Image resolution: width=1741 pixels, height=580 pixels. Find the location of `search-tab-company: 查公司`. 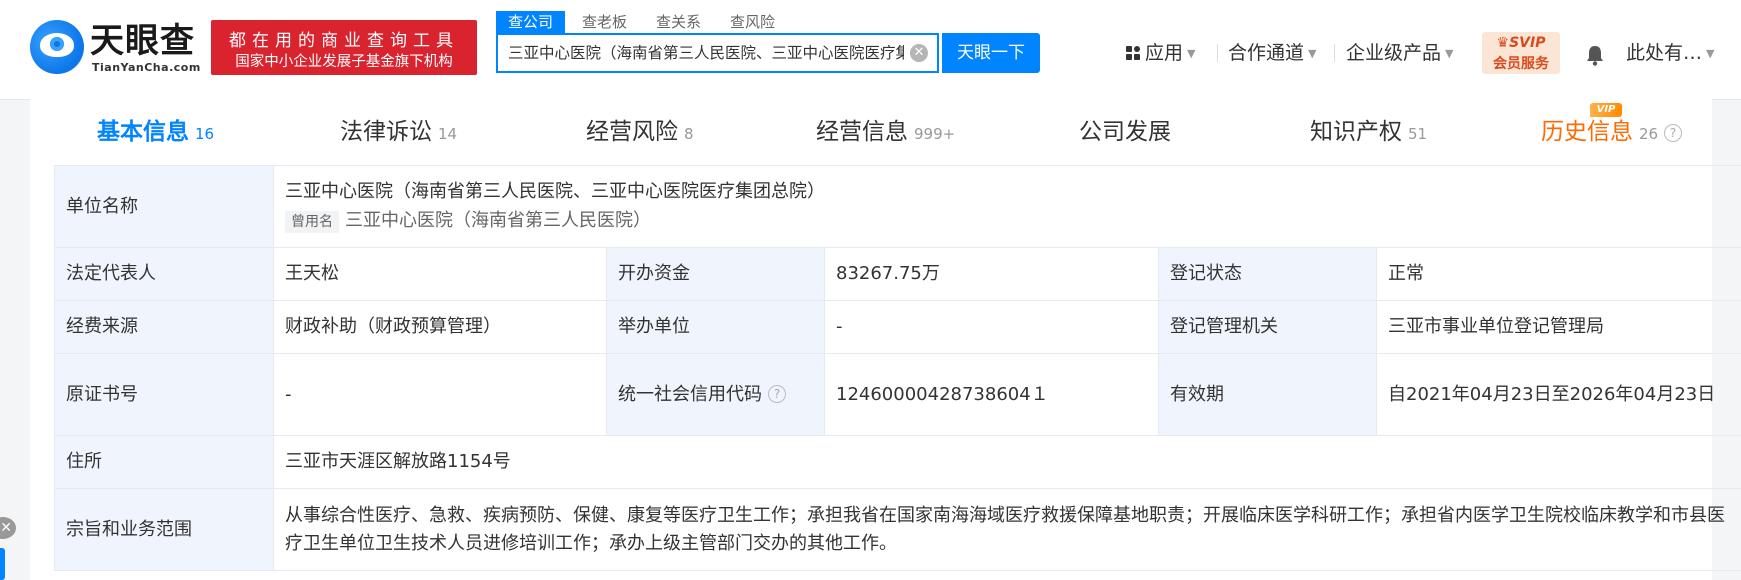

search-tab-company: 查公司 is located at coordinates (531, 22).